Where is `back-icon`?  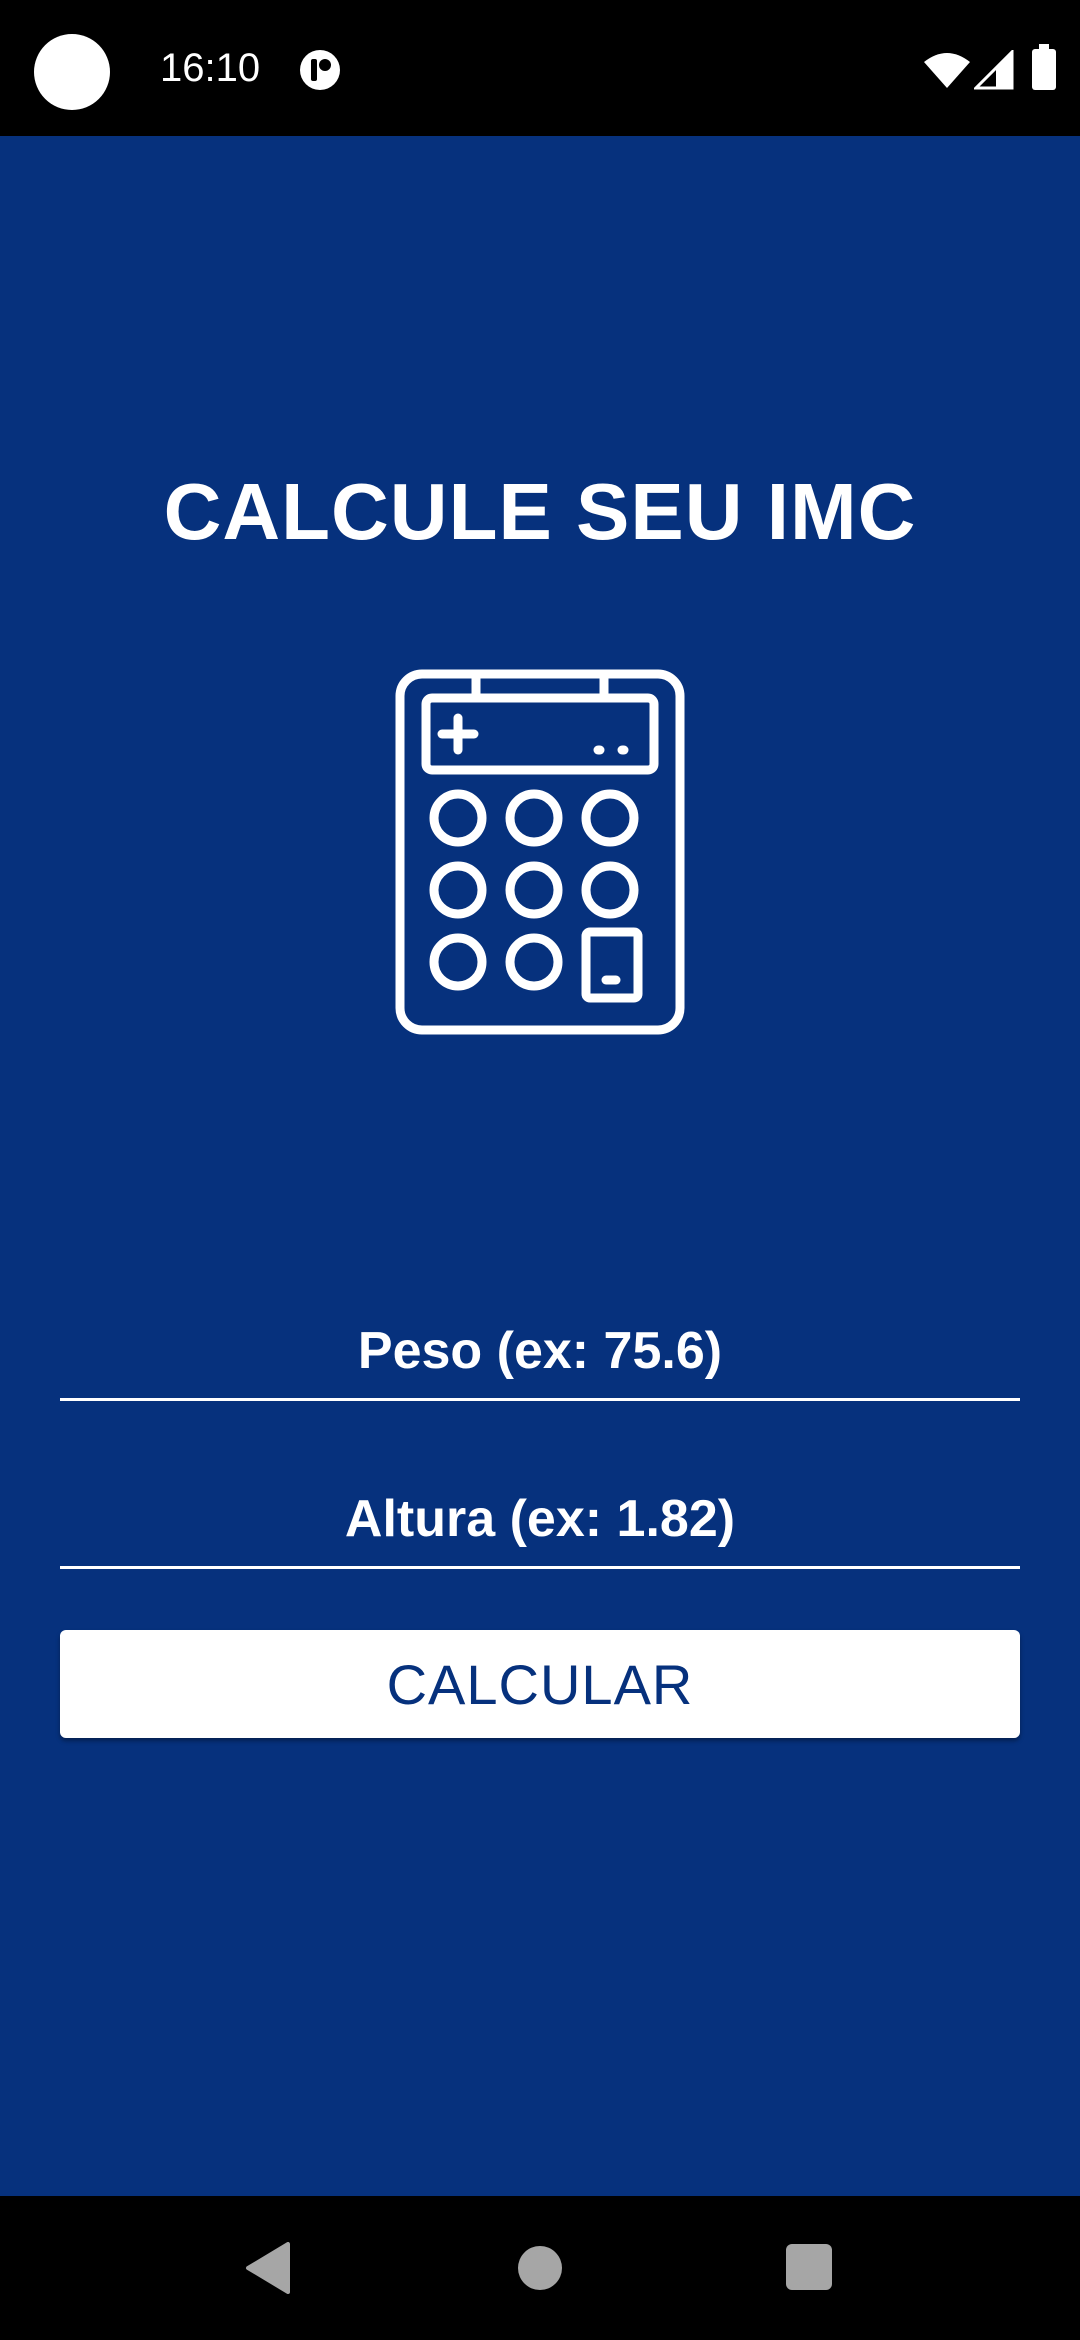 back-icon is located at coordinates (267, 2268).